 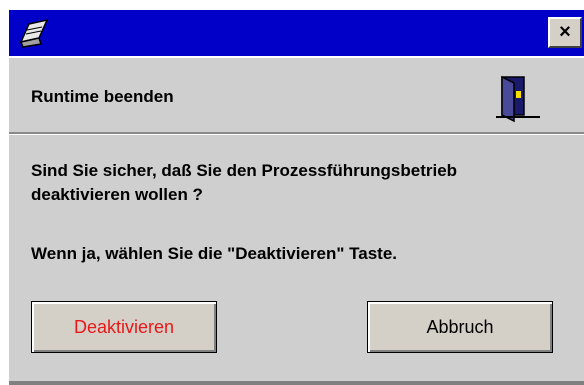 I want to click on cancel-button-label: Abbruch, so click(x=460, y=326).